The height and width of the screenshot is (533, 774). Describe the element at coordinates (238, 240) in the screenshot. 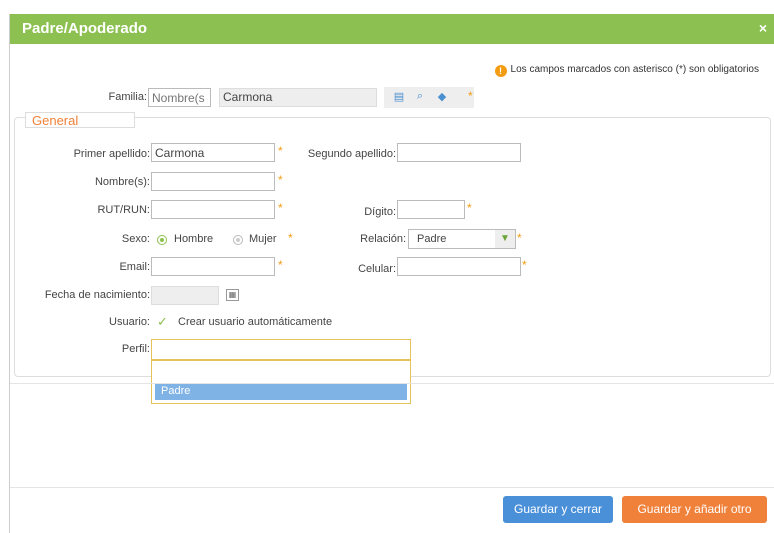

I see `radio-mujer` at that location.